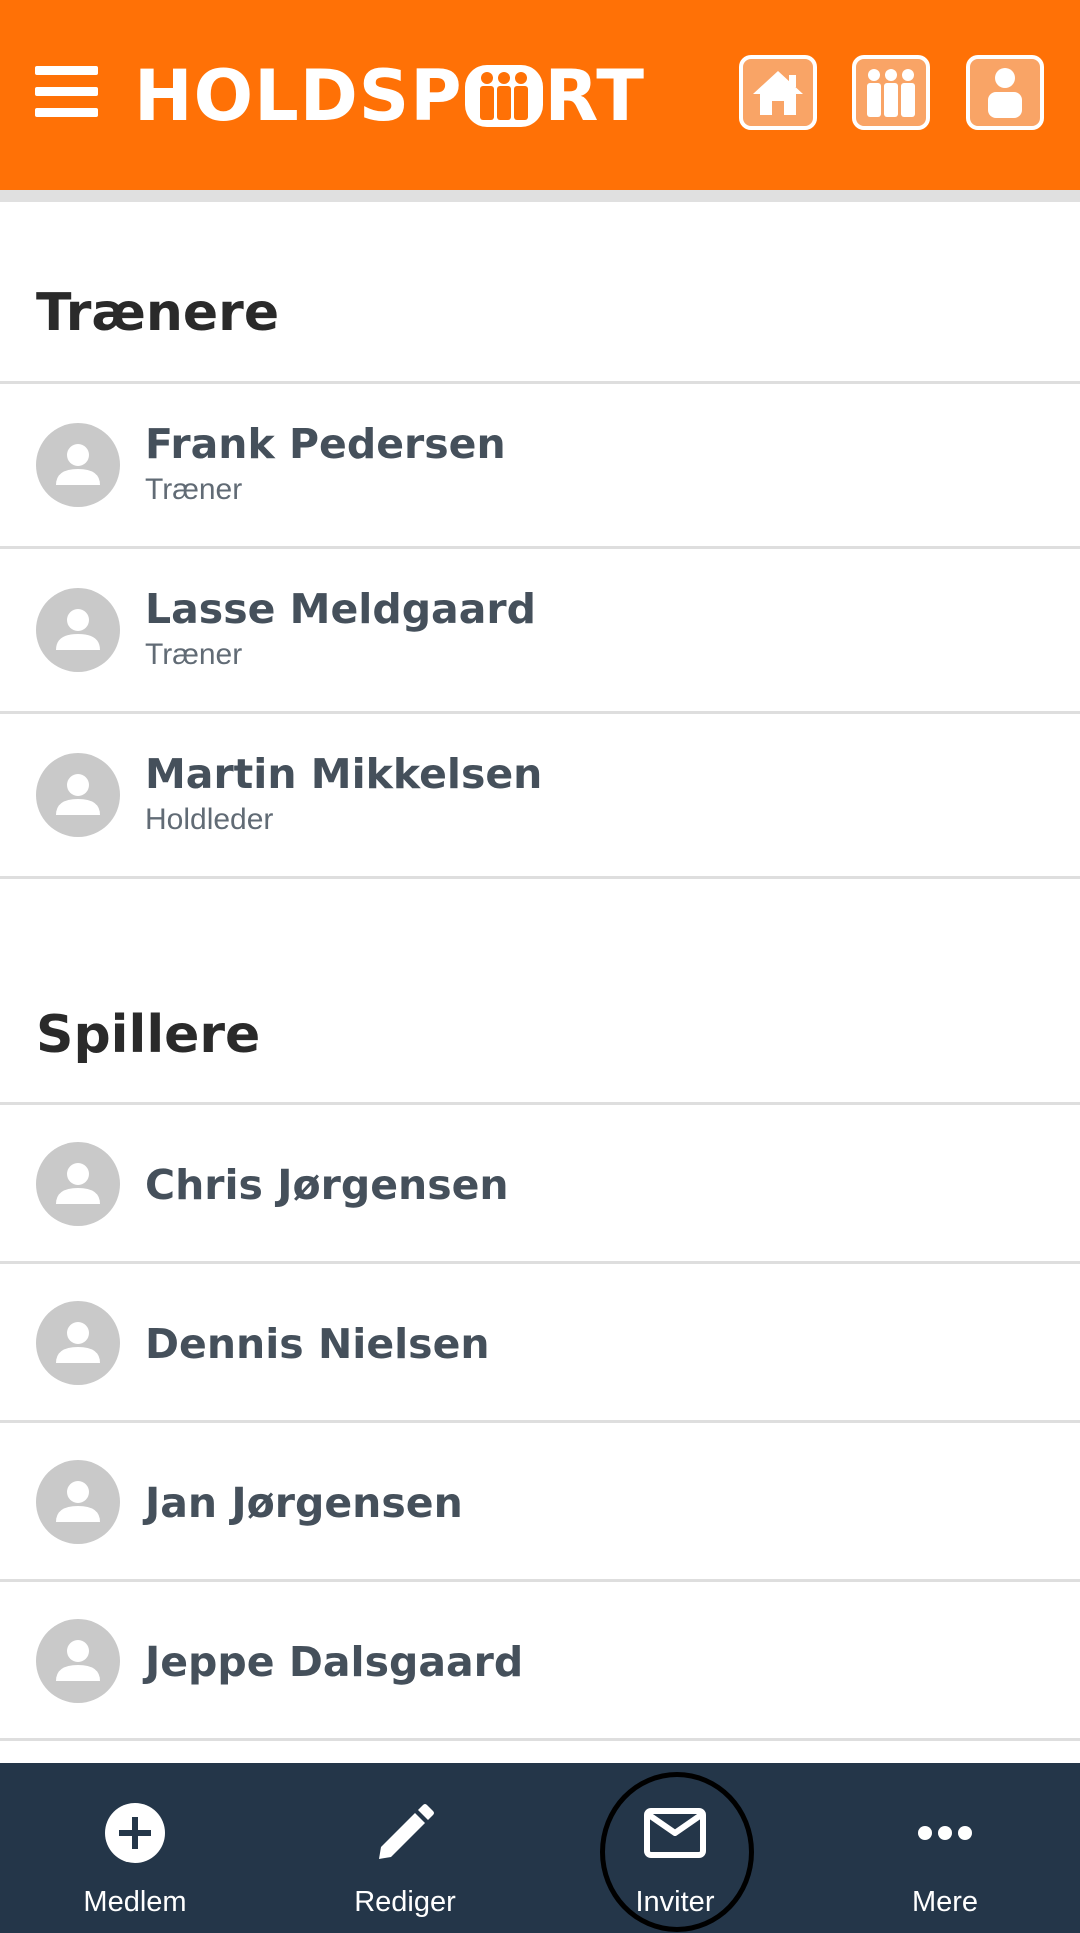 The image size is (1080, 1933). Describe the element at coordinates (158, 313) in the screenshot. I see `section-title-coaches: Trænere` at that location.